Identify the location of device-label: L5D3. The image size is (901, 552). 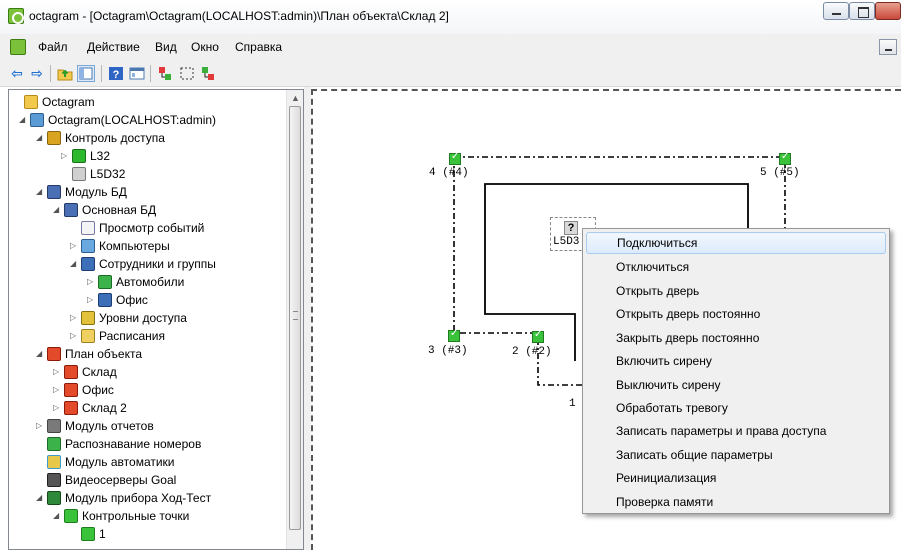
(566, 242).